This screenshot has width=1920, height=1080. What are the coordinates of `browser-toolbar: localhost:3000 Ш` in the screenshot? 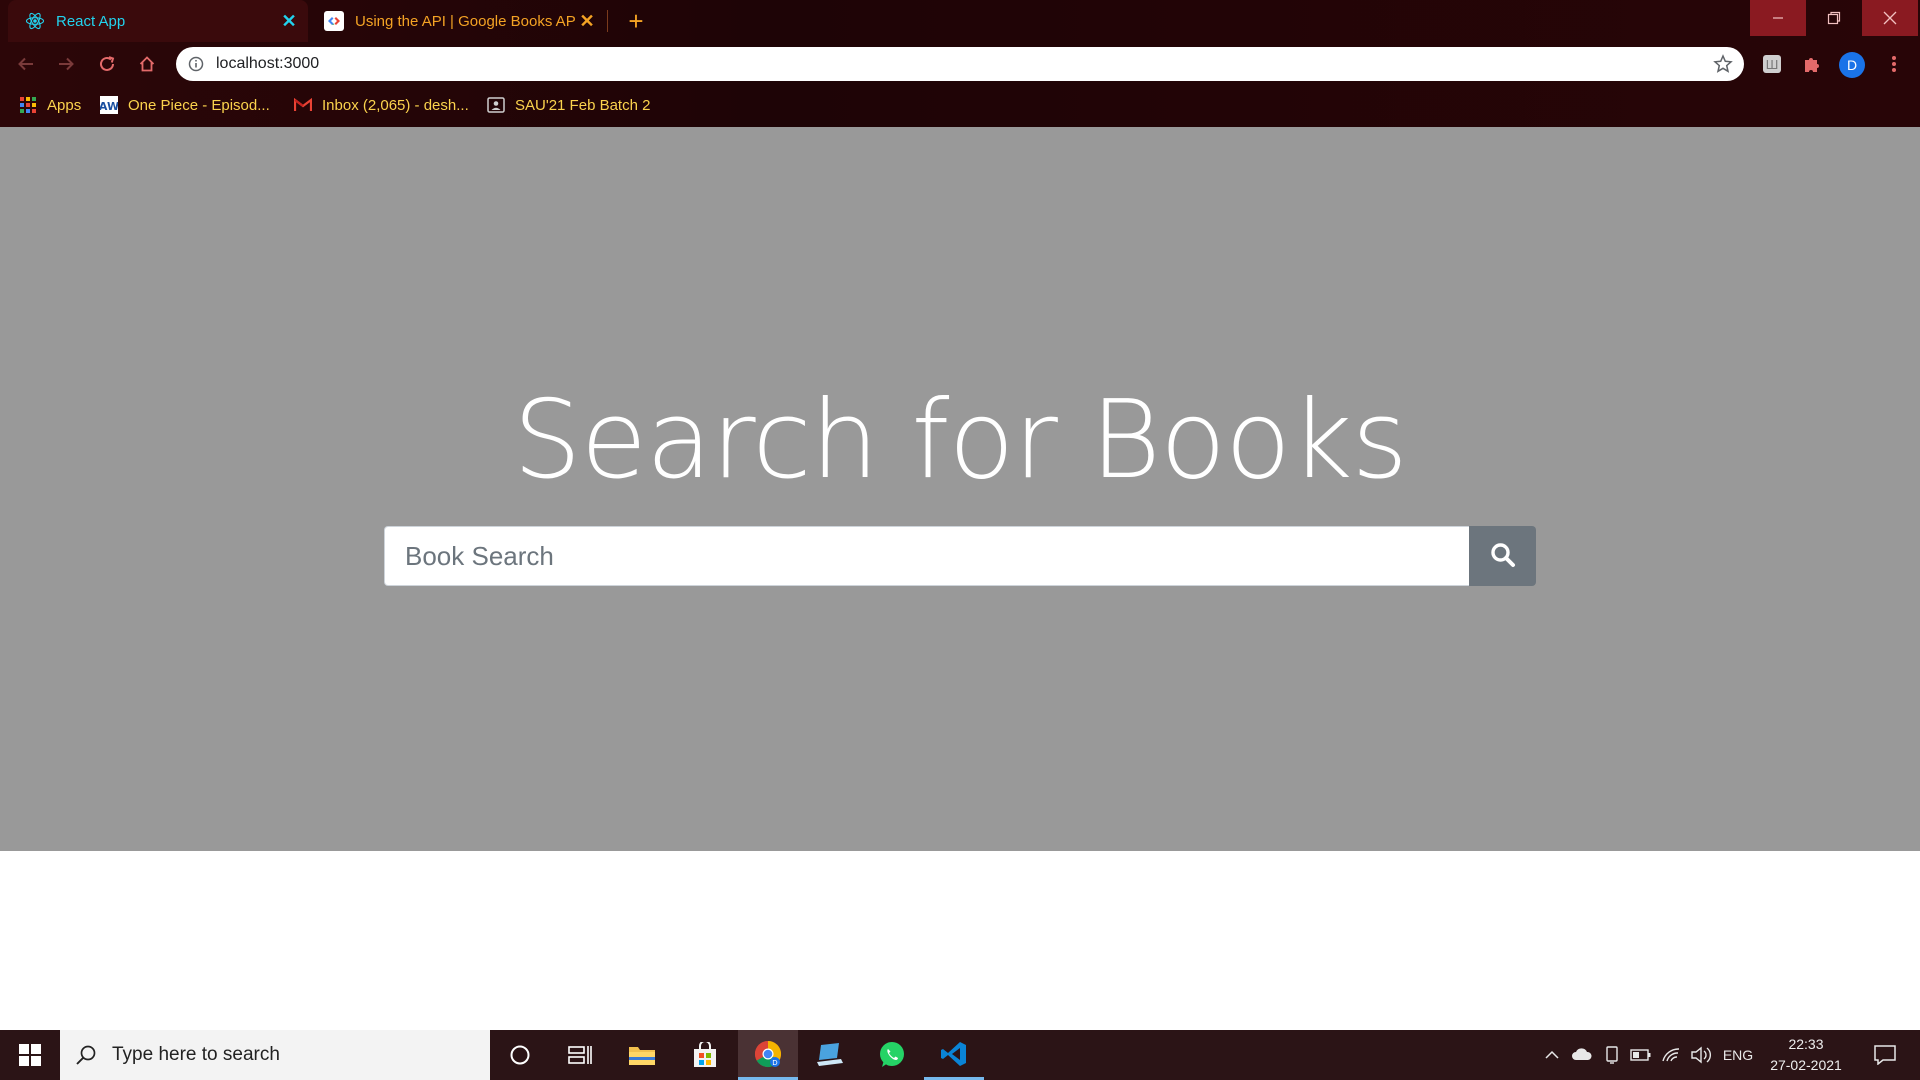 It's located at (960, 64).